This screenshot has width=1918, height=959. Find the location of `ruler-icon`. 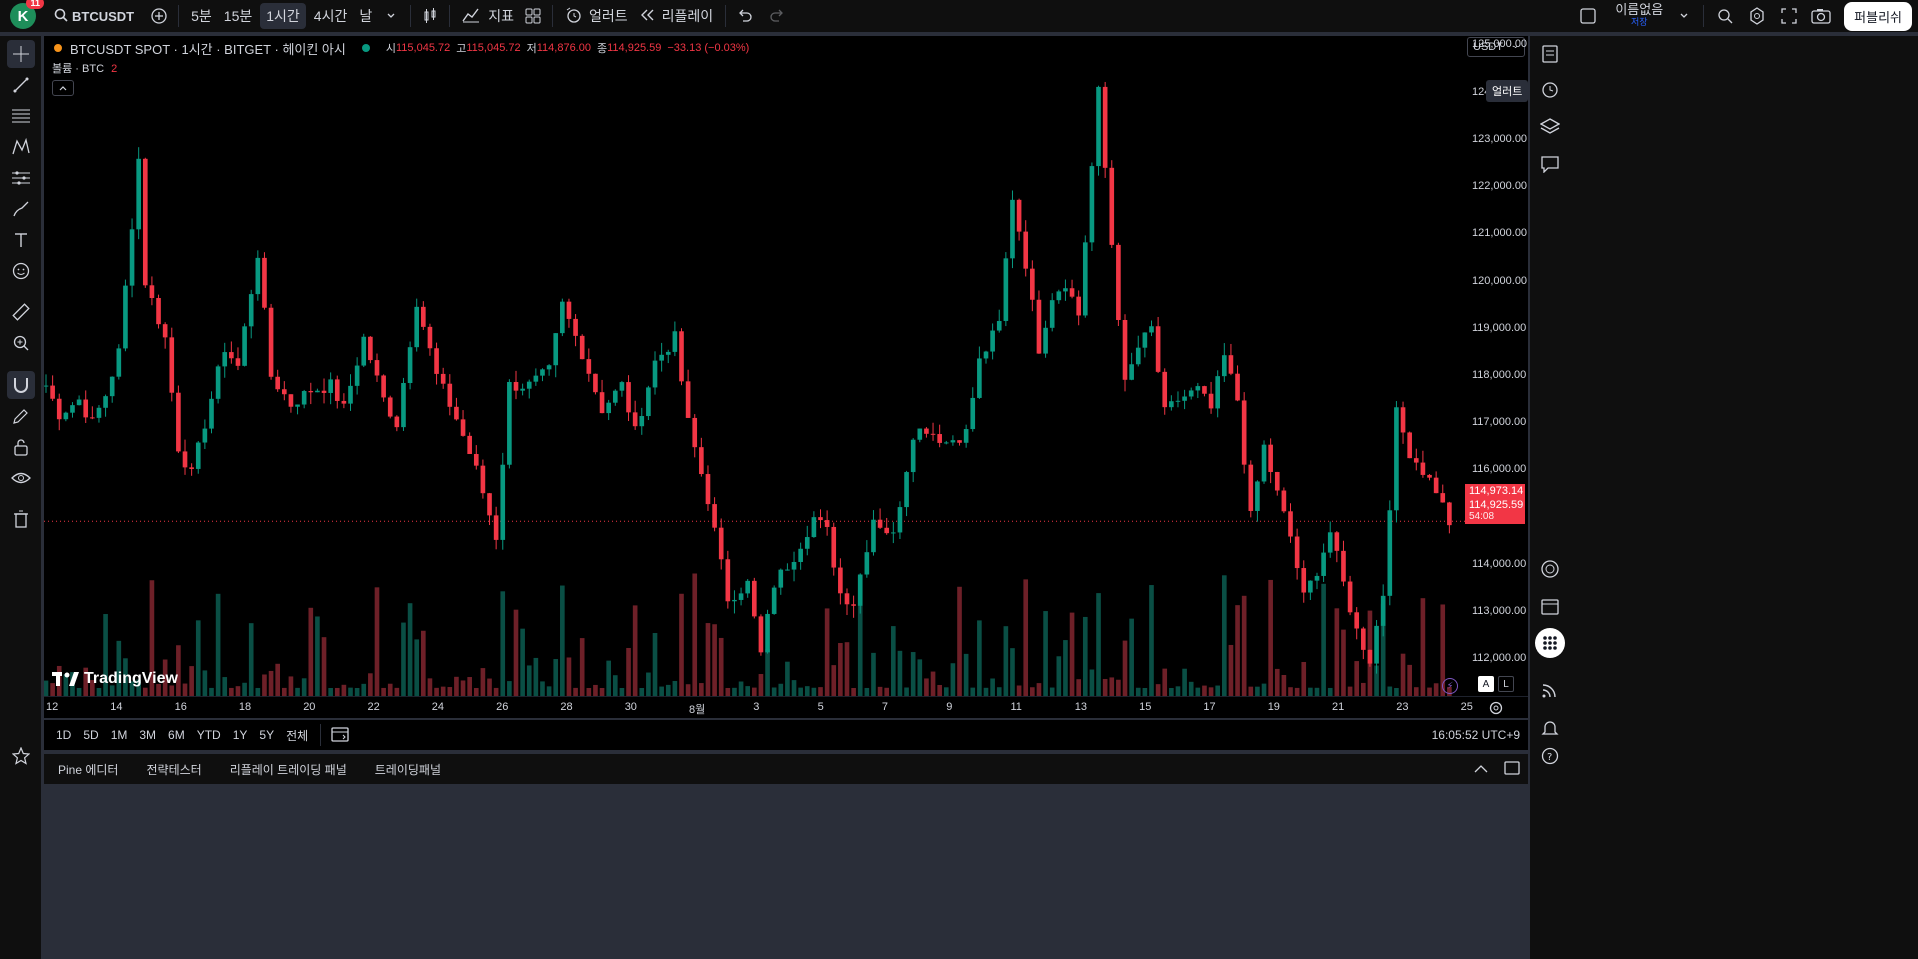

ruler-icon is located at coordinates (21, 312).